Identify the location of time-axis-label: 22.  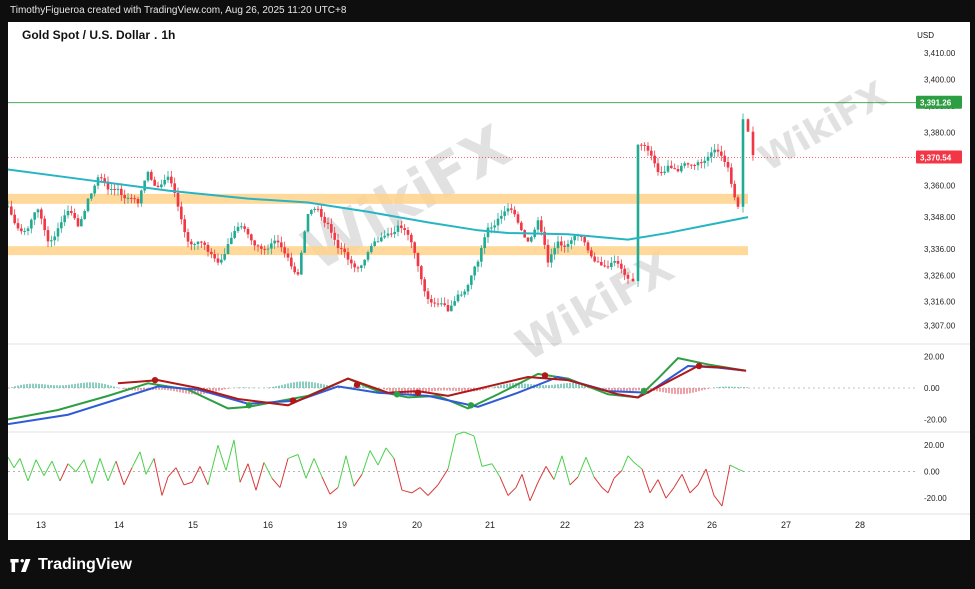
(565, 525).